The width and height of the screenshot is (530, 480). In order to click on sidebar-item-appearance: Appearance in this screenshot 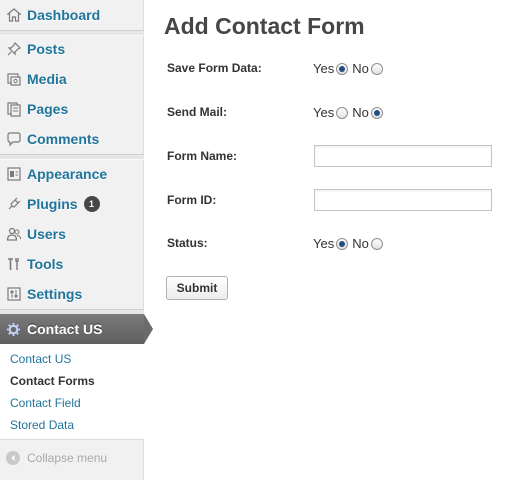, I will do `click(72, 174)`.